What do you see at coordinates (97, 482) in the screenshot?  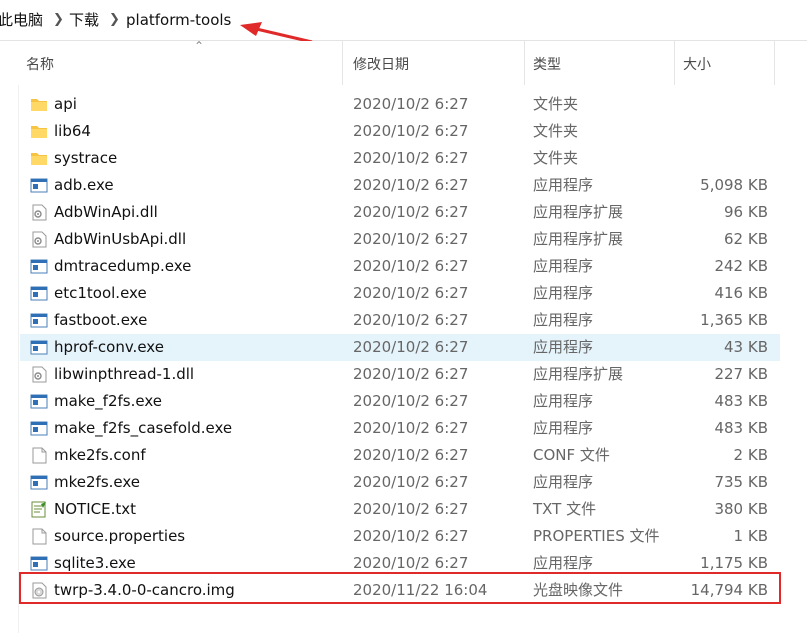 I see `file-name: mke2fs.exe` at bounding box center [97, 482].